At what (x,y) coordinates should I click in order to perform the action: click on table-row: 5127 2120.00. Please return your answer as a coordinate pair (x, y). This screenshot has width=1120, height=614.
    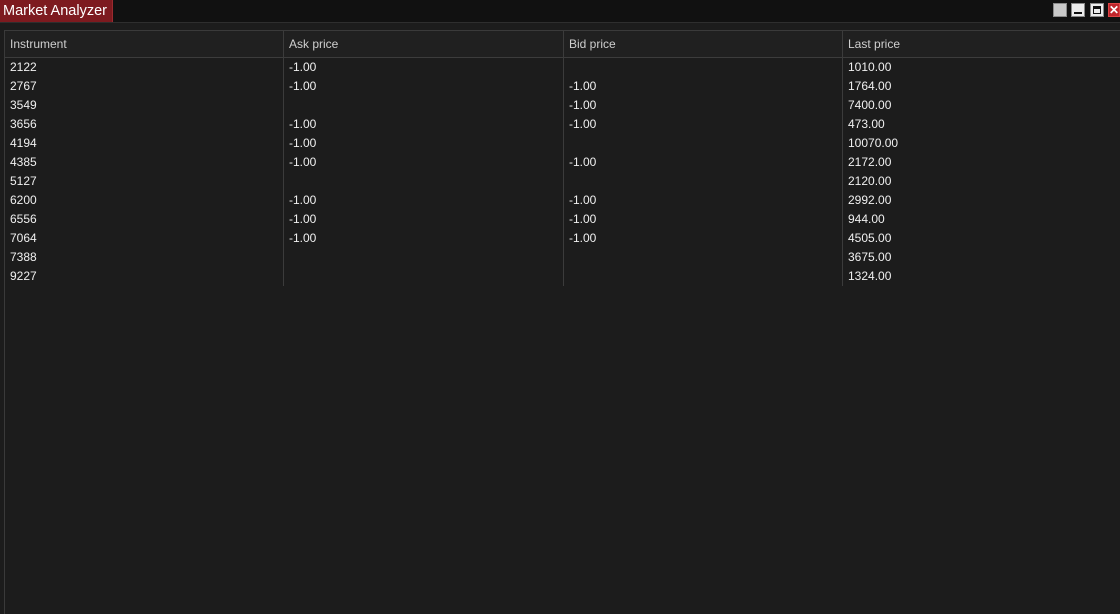
    Looking at the image, I should click on (562, 181).